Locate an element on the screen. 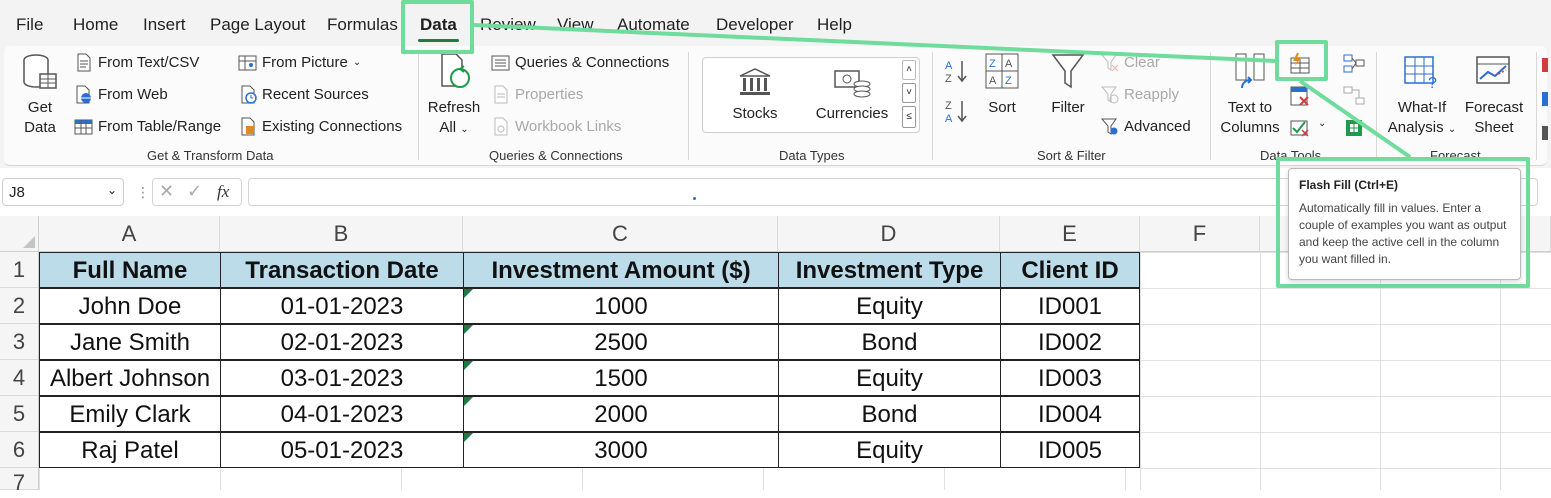  table-cell: 03-01-2023 is located at coordinates (342, 378).